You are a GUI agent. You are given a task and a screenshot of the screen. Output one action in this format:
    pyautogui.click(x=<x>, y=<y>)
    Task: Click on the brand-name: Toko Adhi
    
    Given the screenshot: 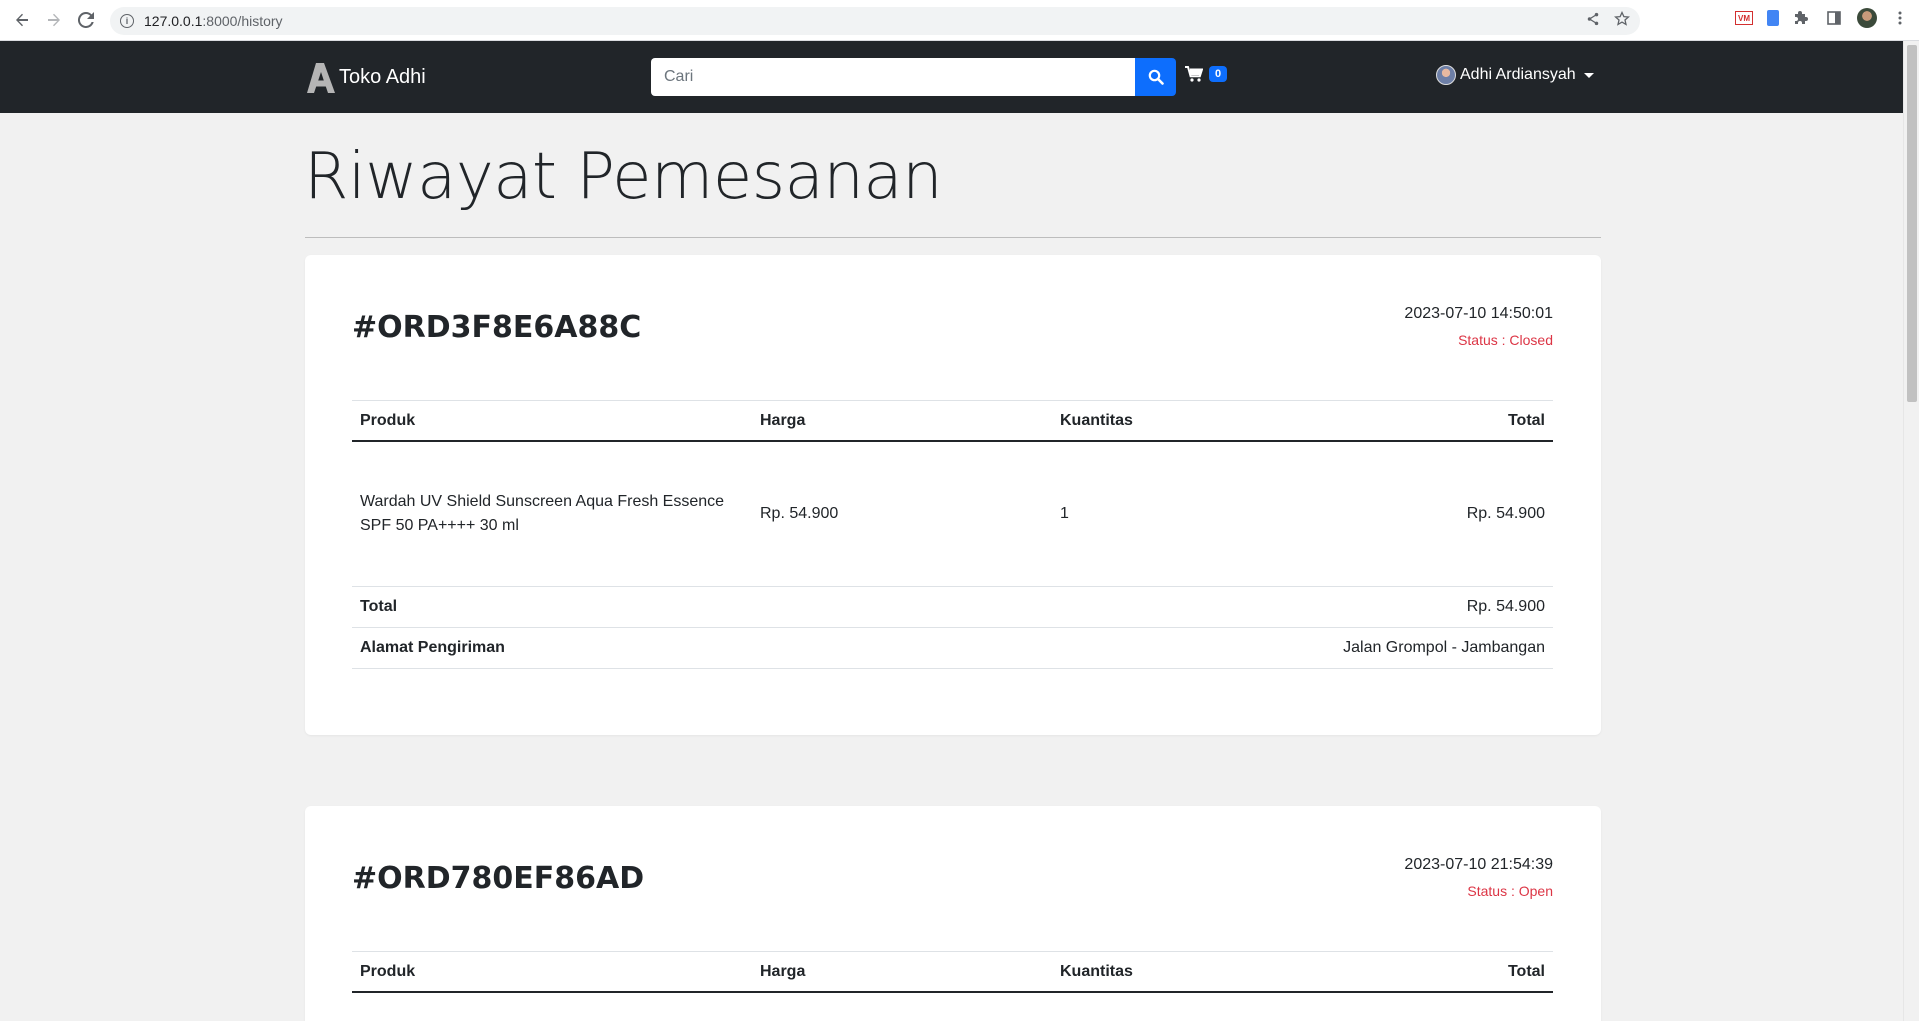 What is the action you would take?
    pyautogui.click(x=382, y=76)
    